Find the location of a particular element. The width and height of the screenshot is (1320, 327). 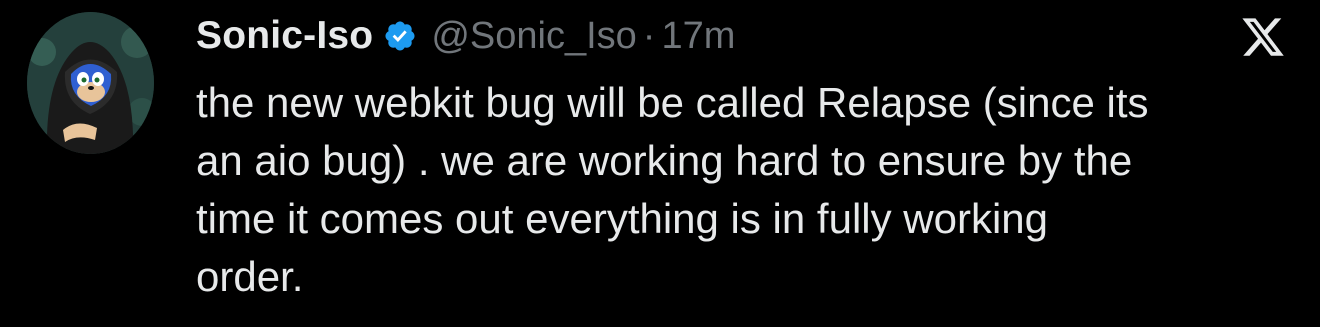

verified-badge-icon is located at coordinates (400, 36).